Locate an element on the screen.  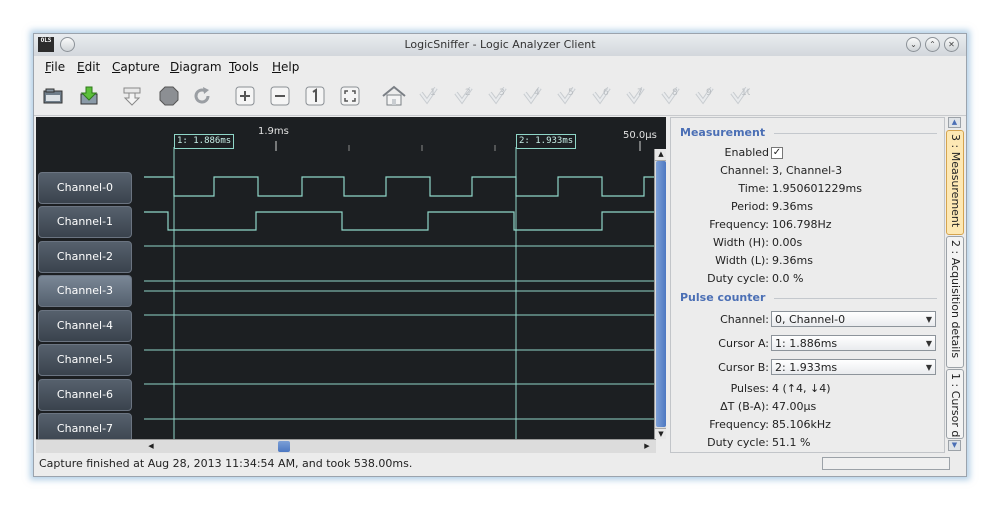
measure-value: 1.950601229ms is located at coordinates (817, 188).